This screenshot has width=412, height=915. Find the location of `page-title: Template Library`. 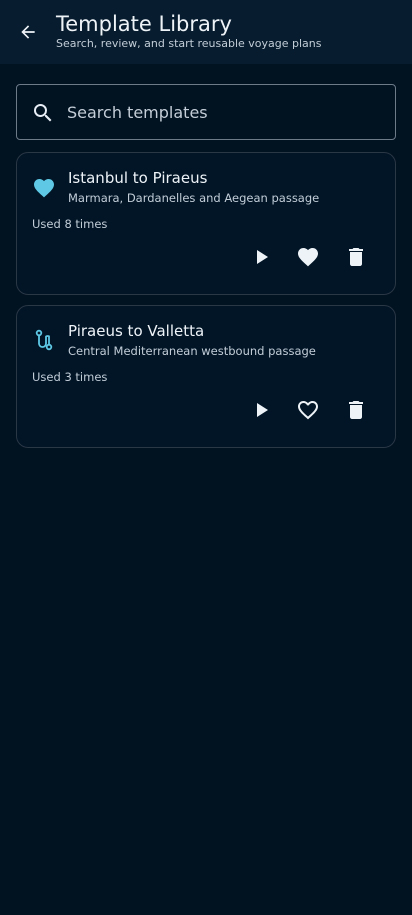

page-title: Template Library is located at coordinates (144, 24).